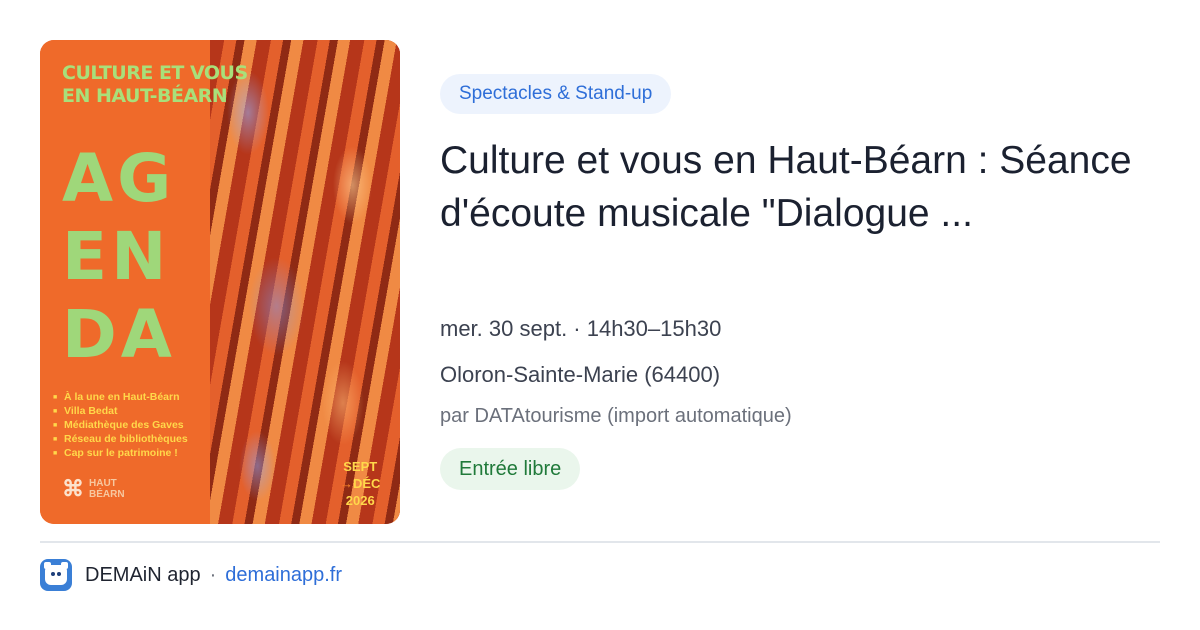  Describe the element at coordinates (116, 256) in the screenshot. I see `poster-agenda-line: EN` at that location.